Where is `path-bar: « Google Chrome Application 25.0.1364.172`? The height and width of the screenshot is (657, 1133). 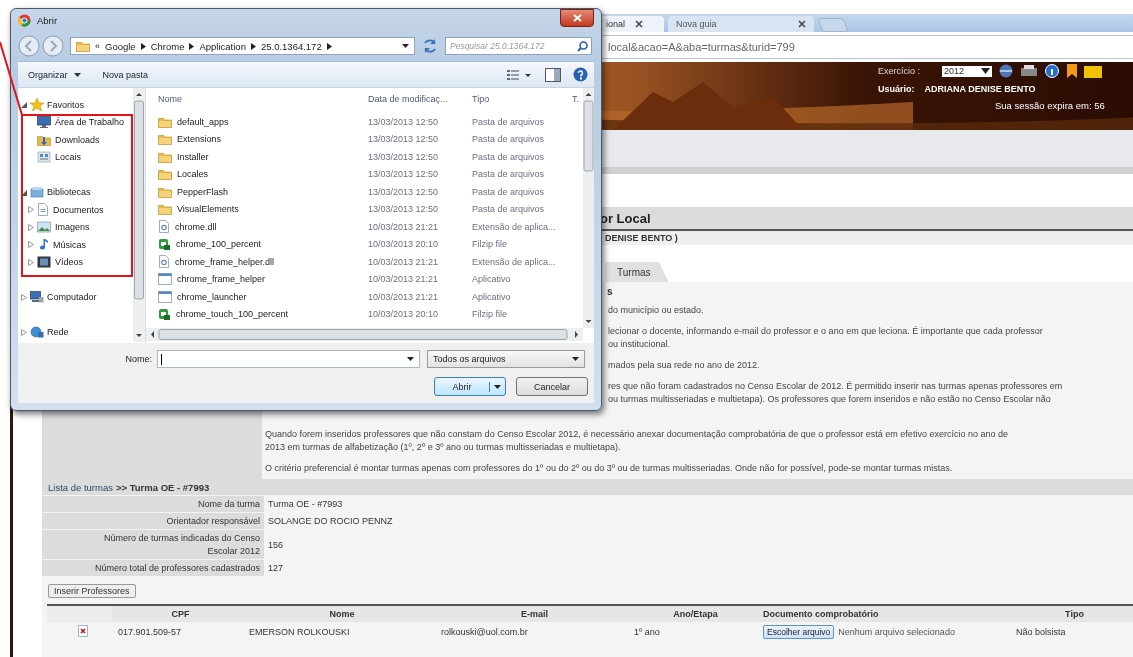
path-bar: « Google Chrome Application 25.0.1364.172 is located at coordinates (242, 46).